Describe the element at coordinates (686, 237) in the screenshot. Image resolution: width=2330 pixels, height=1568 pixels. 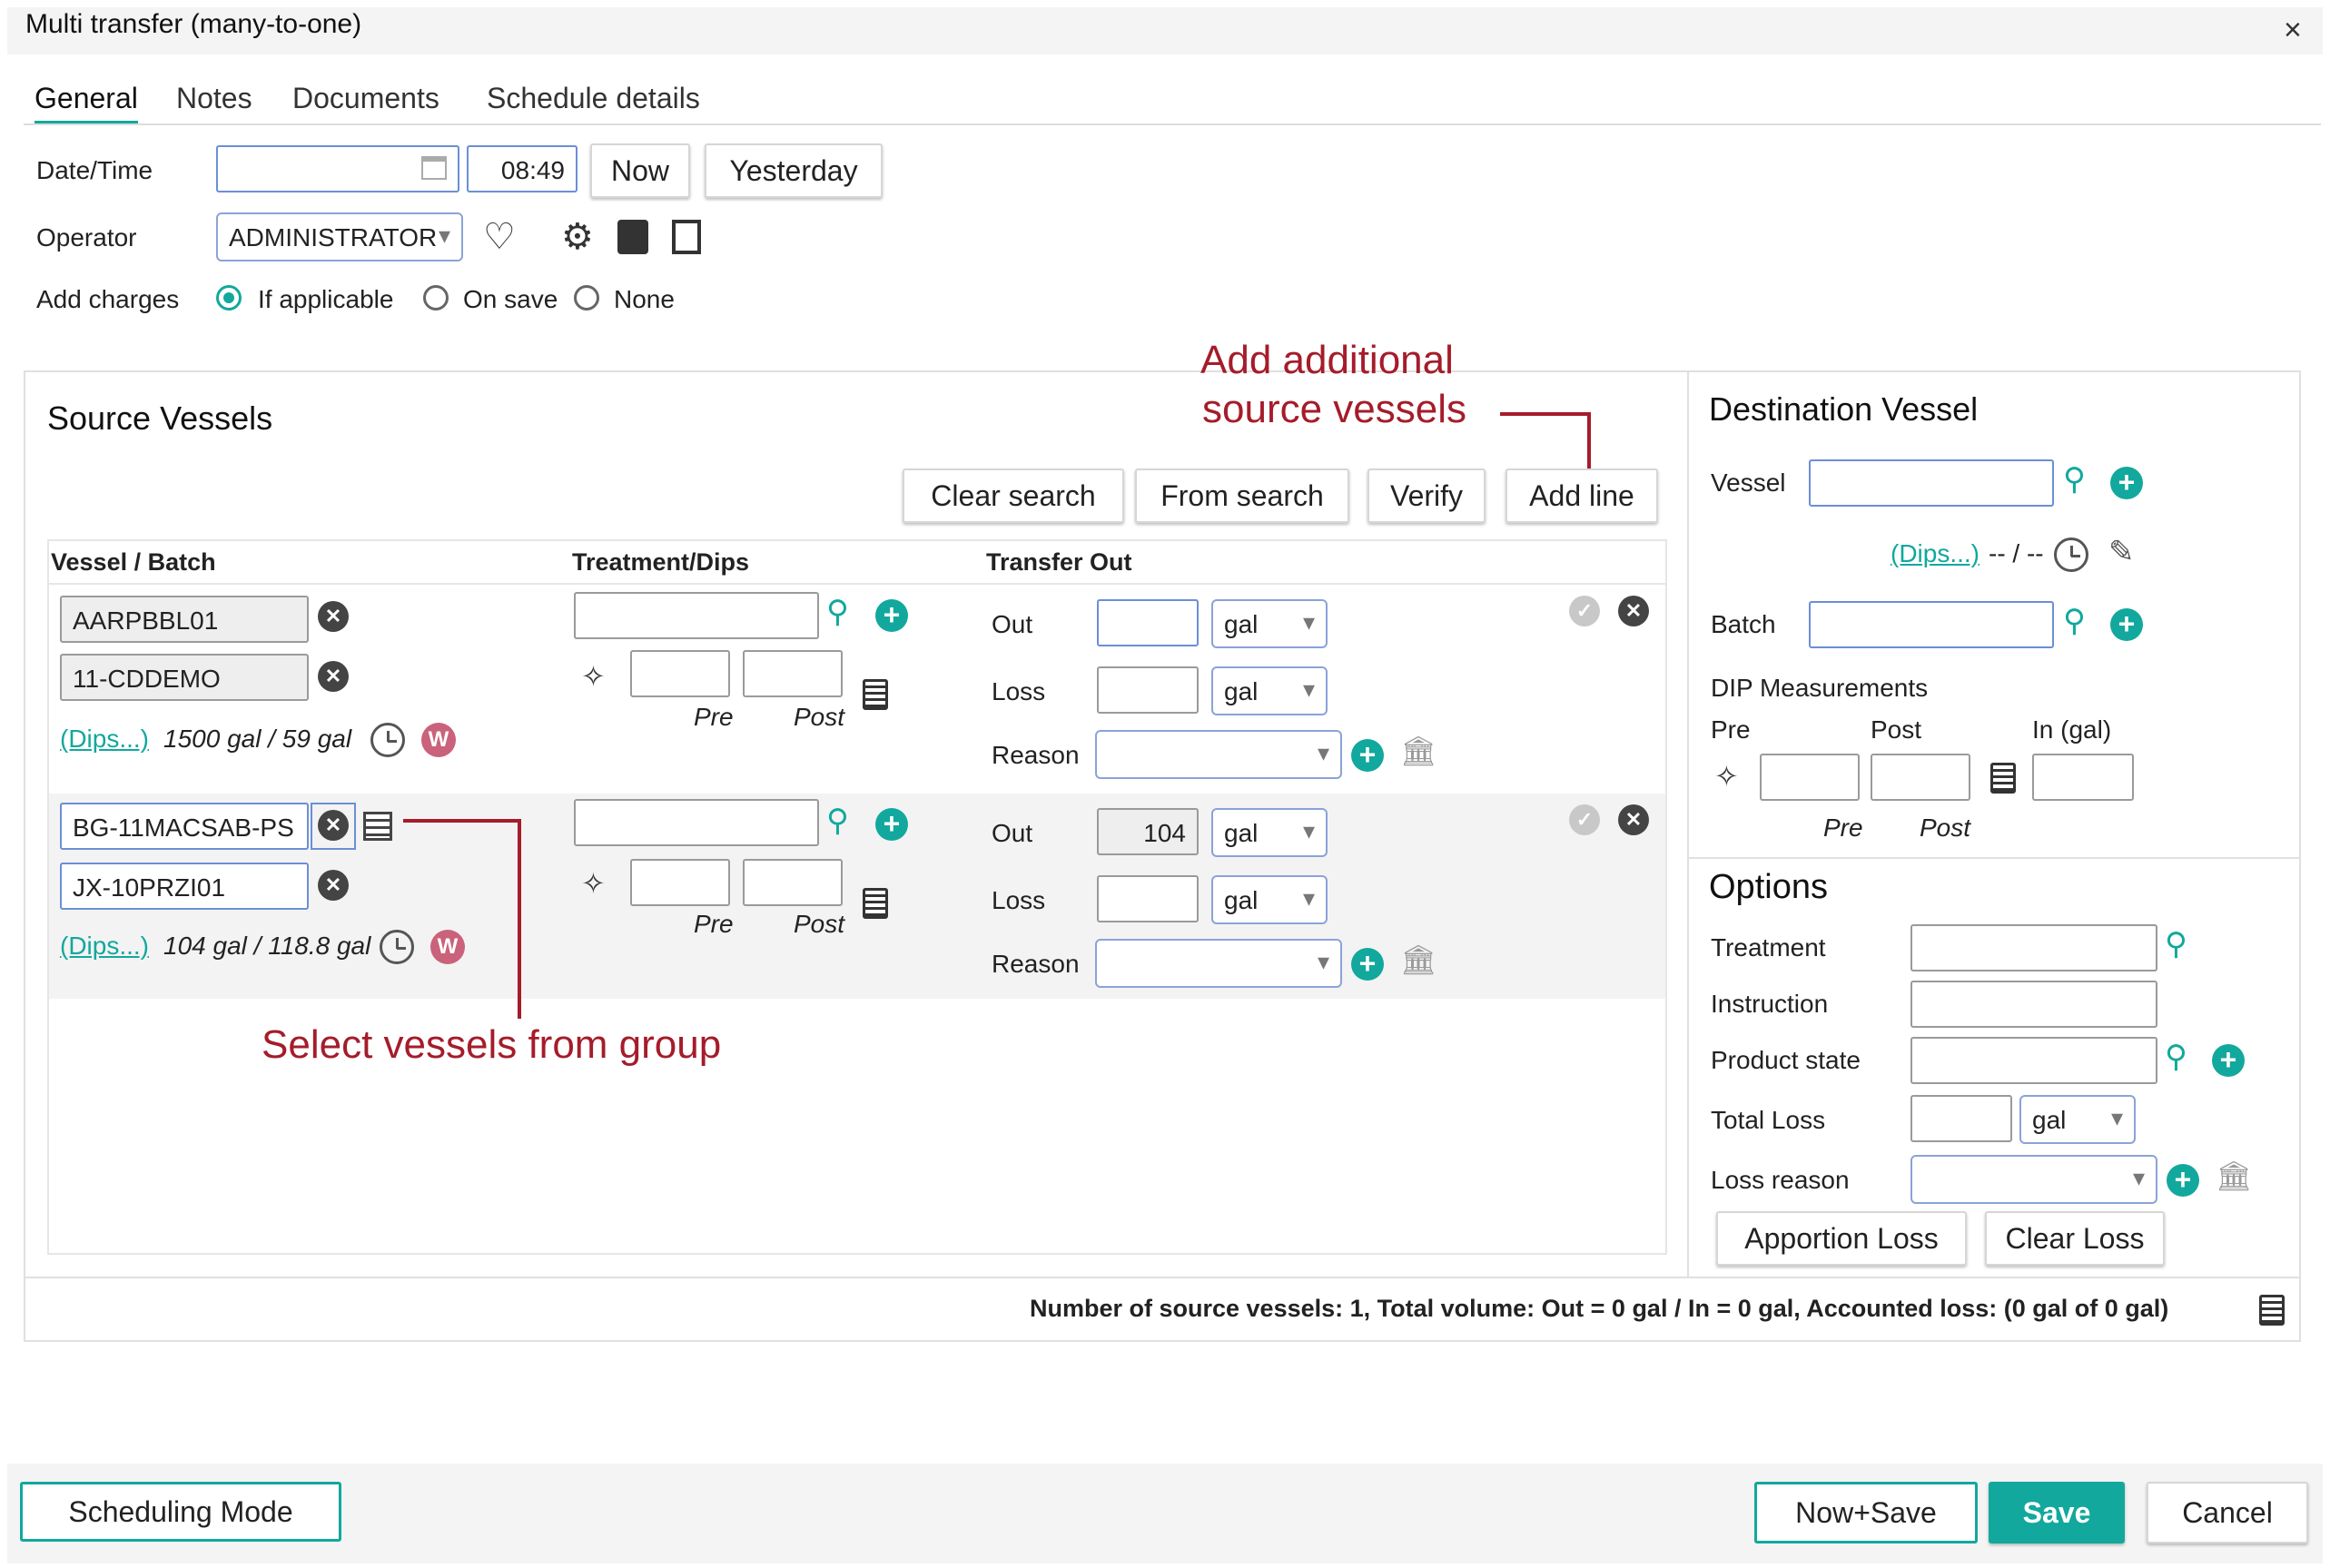
I see `document-icon` at that location.